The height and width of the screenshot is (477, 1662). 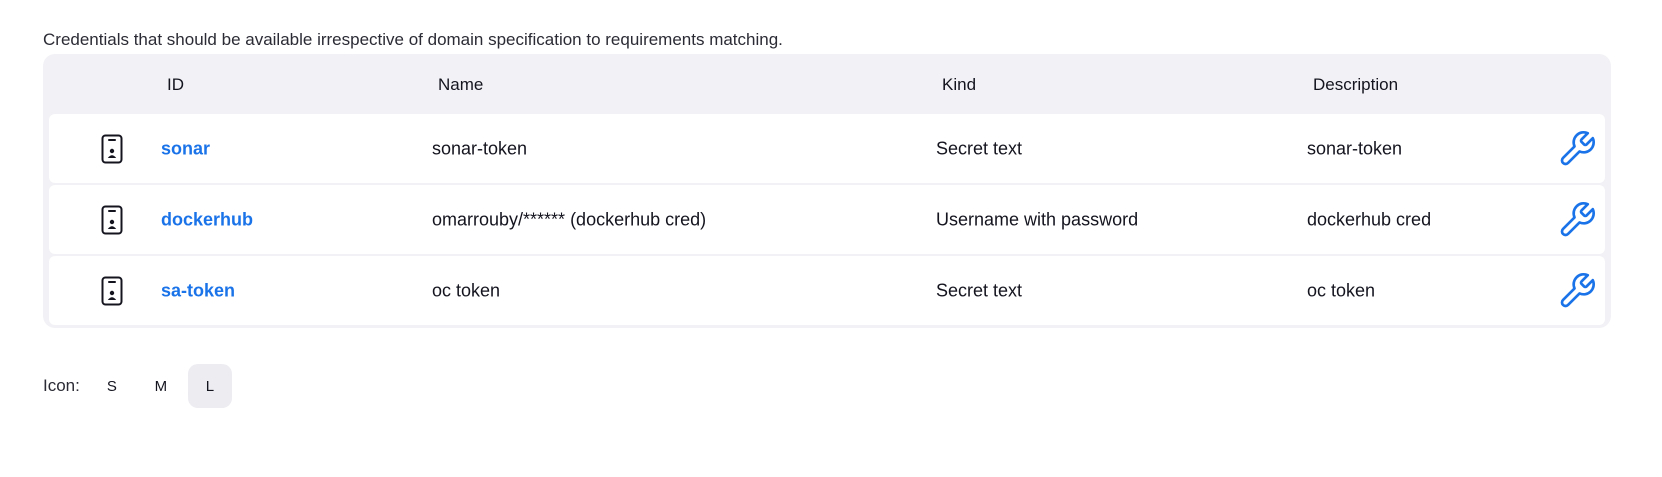 What do you see at coordinates (466, 290) in the screenshot?
I see `credential-name: oc token` at bounding box center [466, 290].